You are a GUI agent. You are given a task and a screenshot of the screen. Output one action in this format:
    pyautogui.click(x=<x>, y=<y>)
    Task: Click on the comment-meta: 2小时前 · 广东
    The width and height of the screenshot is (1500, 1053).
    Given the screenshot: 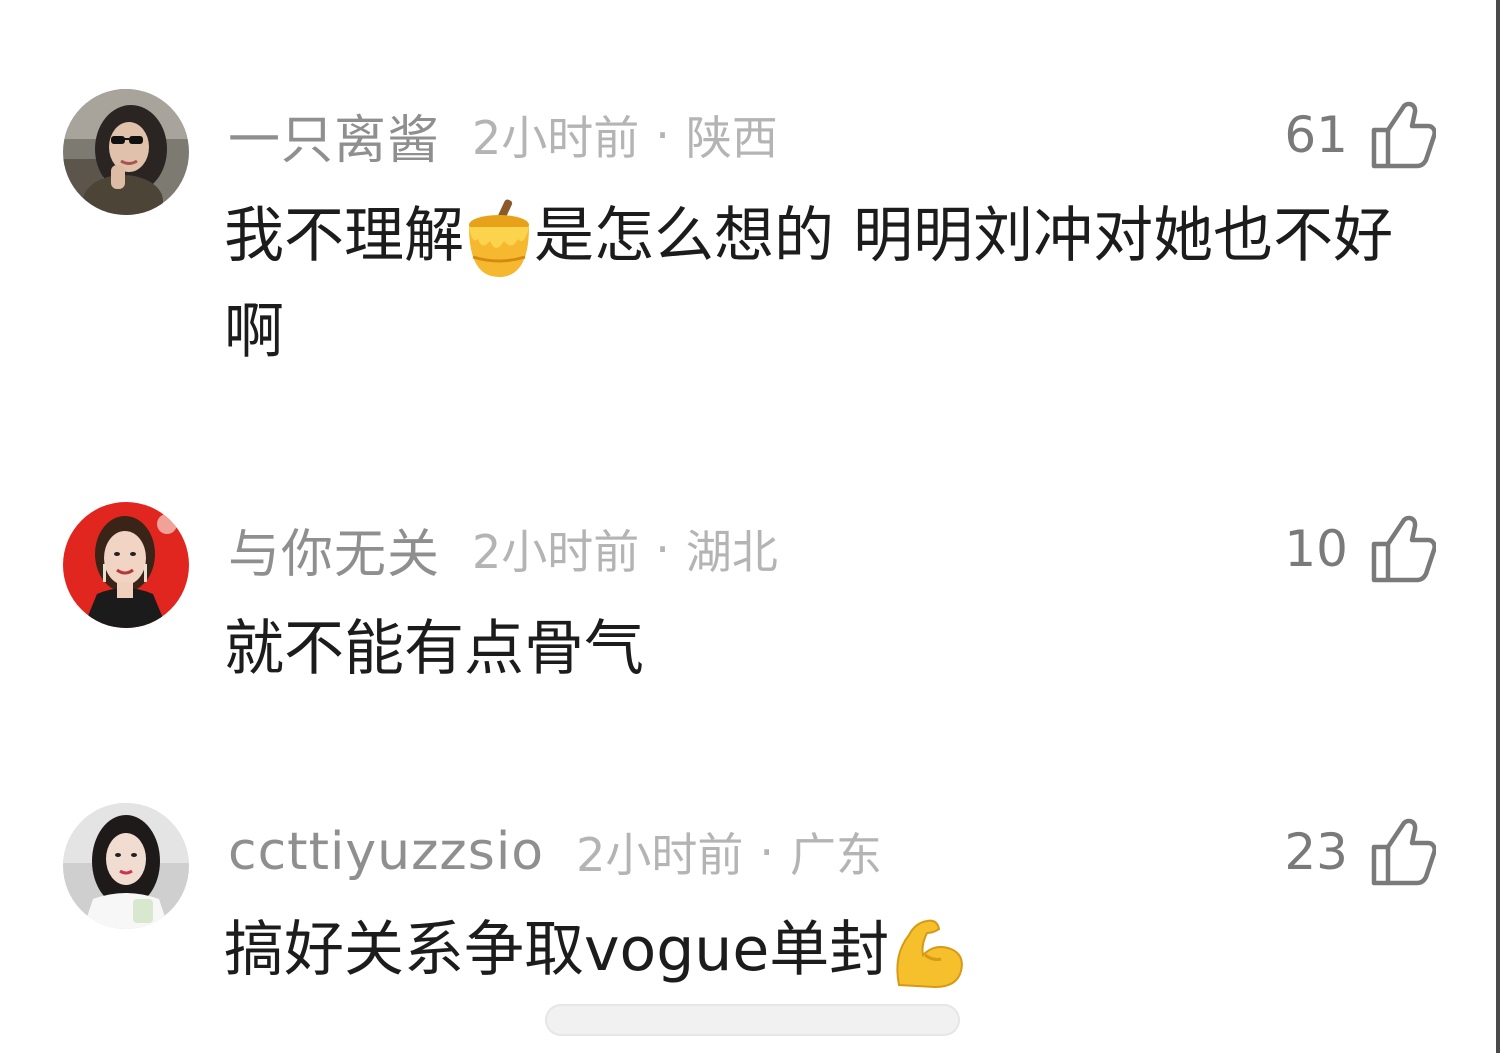 What is the action you would take?
    pyautogui.click(x=729, y=852)
    